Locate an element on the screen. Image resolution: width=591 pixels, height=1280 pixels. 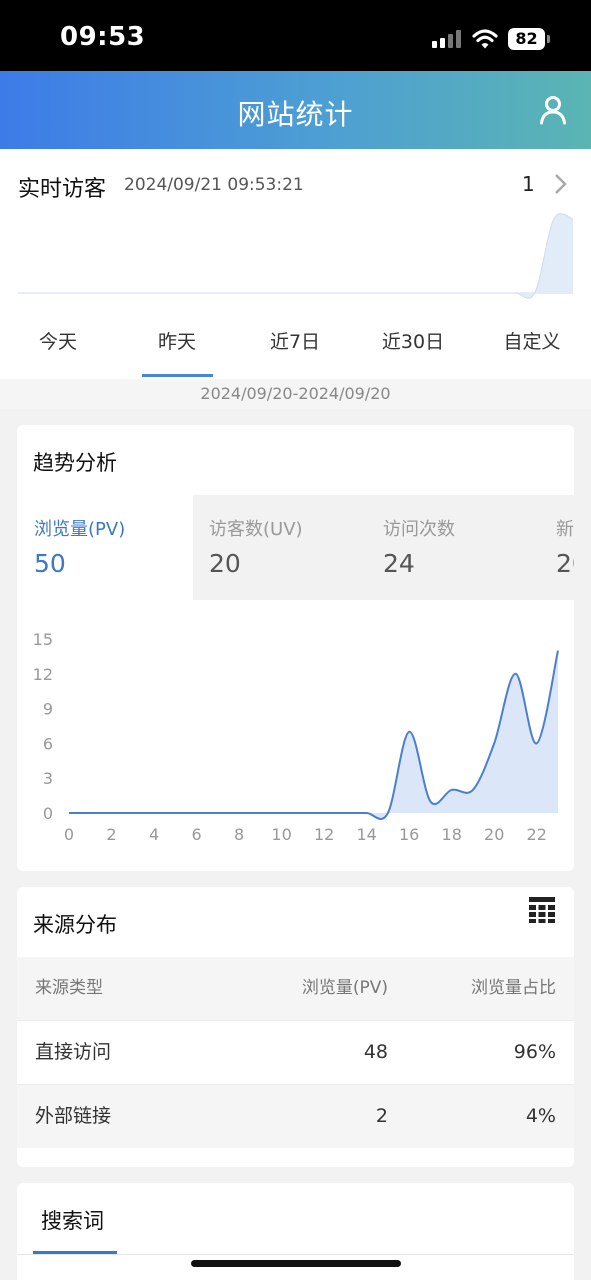
y-tick-label: 15 is located at coordinates (43, 639).